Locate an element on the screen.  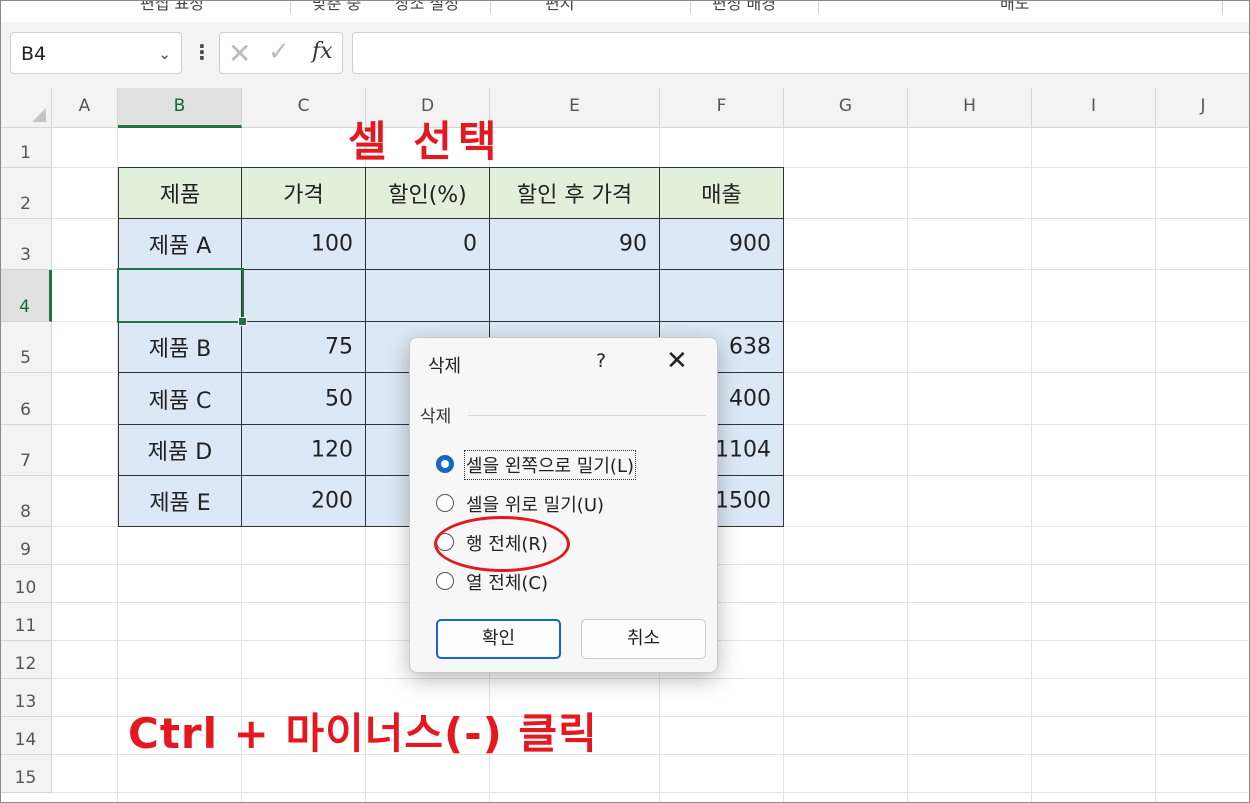
fill-handle is located at coordinates (242, 321).